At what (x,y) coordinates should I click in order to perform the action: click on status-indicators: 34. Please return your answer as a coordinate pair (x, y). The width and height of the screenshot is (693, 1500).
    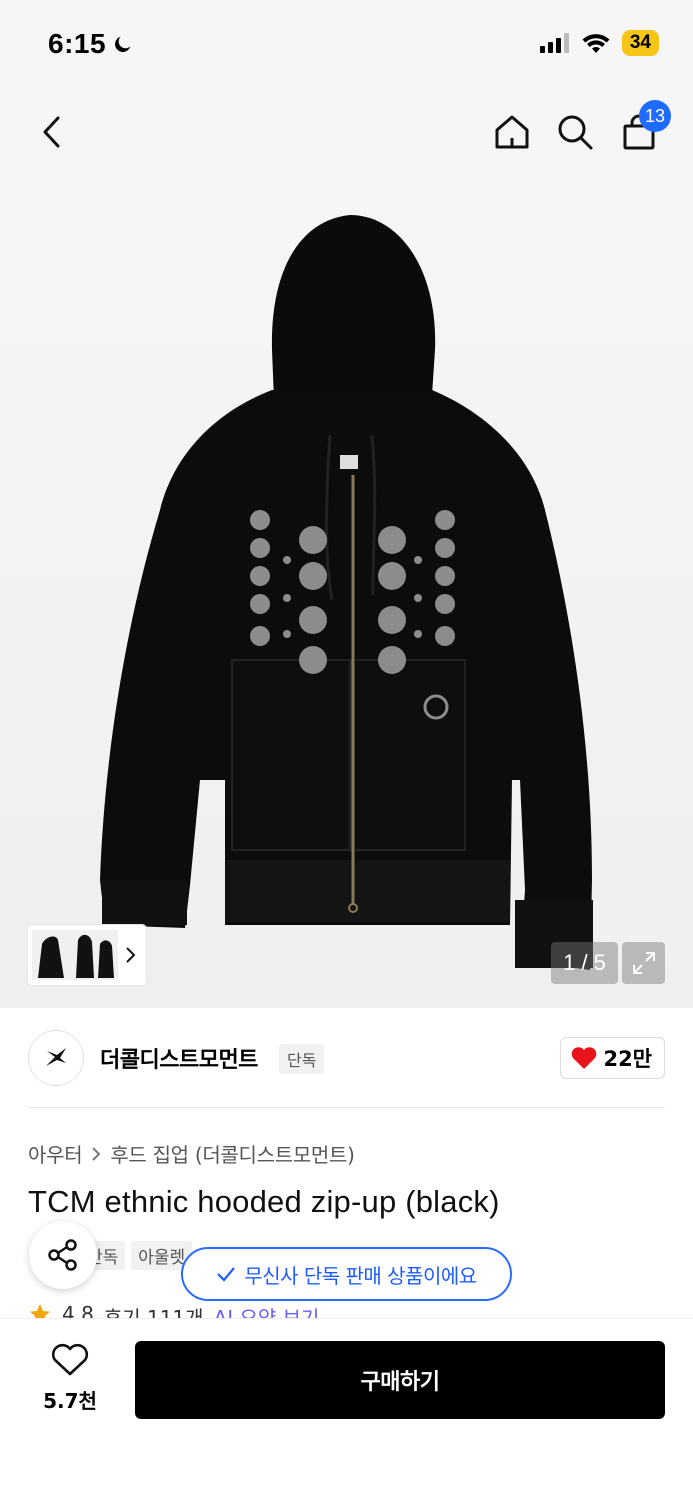
    Looking at the image, I should click on (599, 43).